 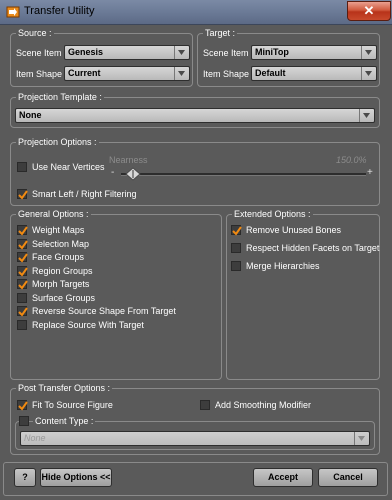 I want to click on source-scene-item-label: Scene Item :, so click(x=41, y=53).